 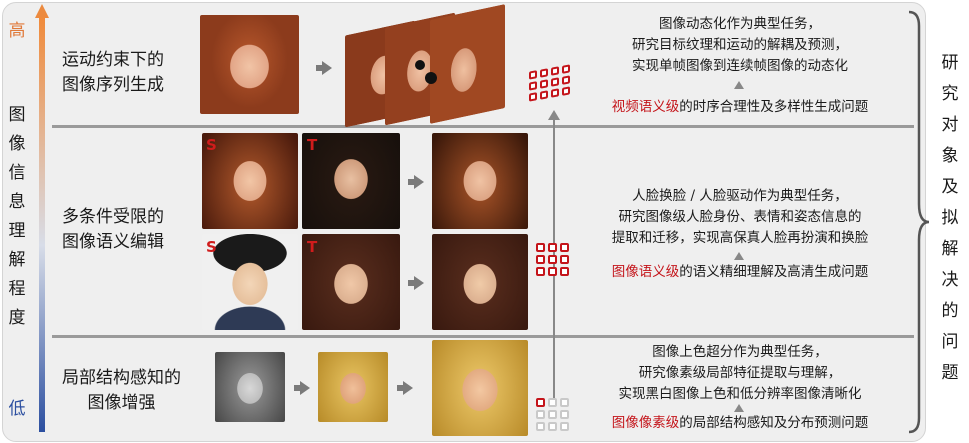 What do you see at coordinates (950, 218) in the screenshot?
I see `right-label-char: 拟` at bounding box center [950, 218].